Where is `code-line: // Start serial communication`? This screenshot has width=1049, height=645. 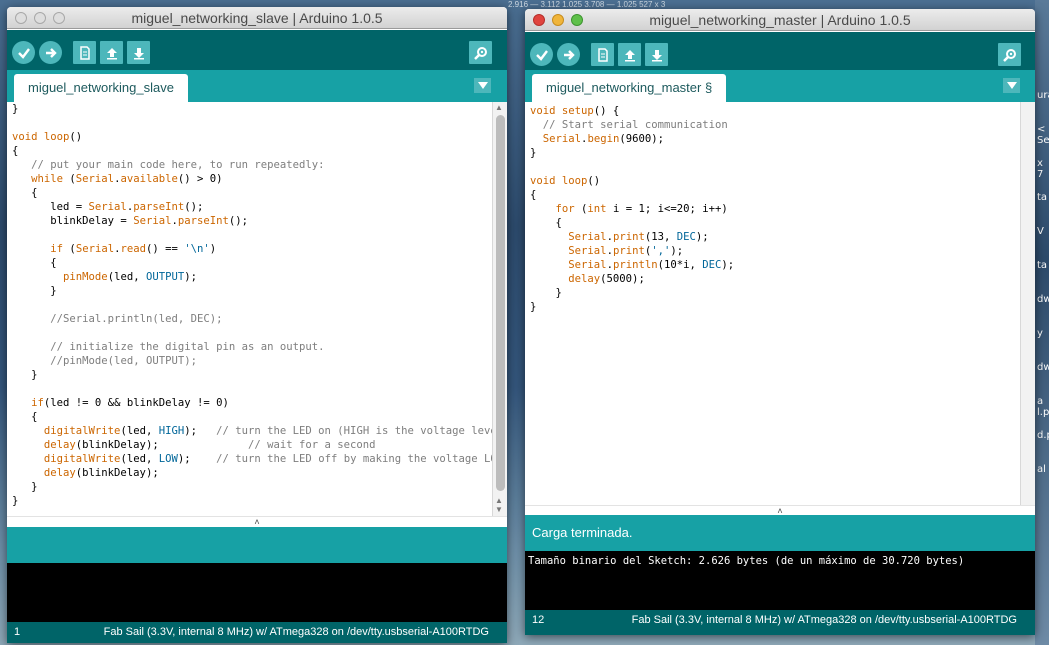 code-line: // Start serial communication is located at coordinates (632, 125).